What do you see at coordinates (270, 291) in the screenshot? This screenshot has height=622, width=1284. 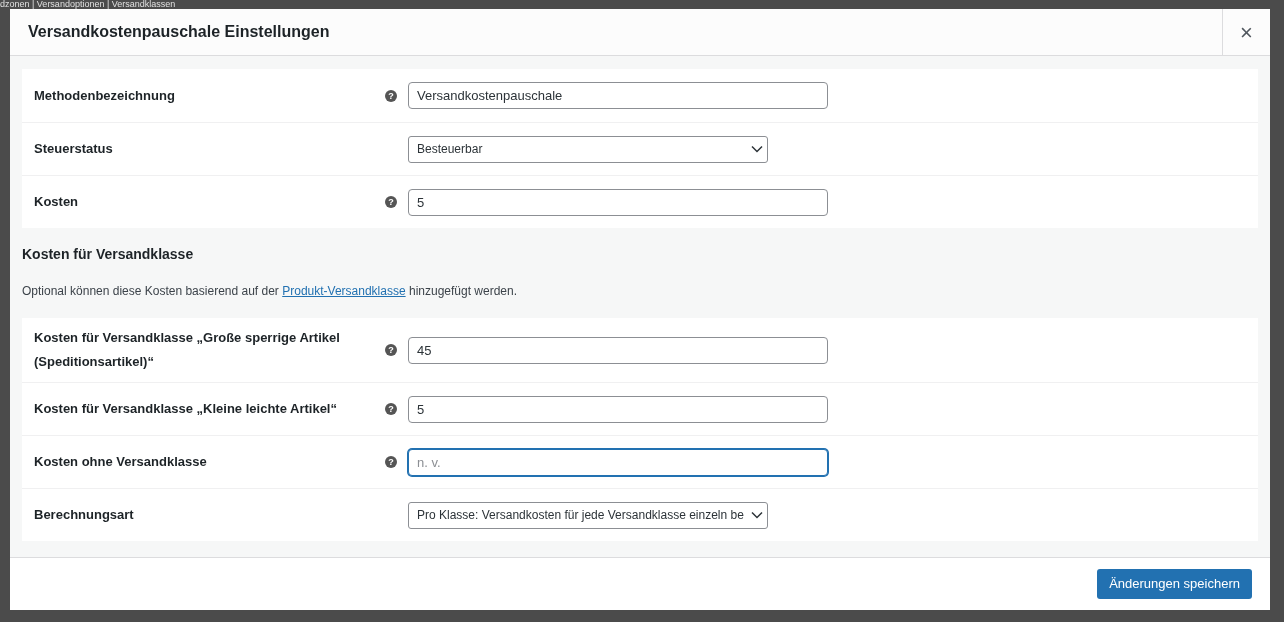 I see `section-description: Optional können diese Kosten basierend auf der Produkt-Versandklasse hinzugefügt werden.` at bounding box center [270, 291].